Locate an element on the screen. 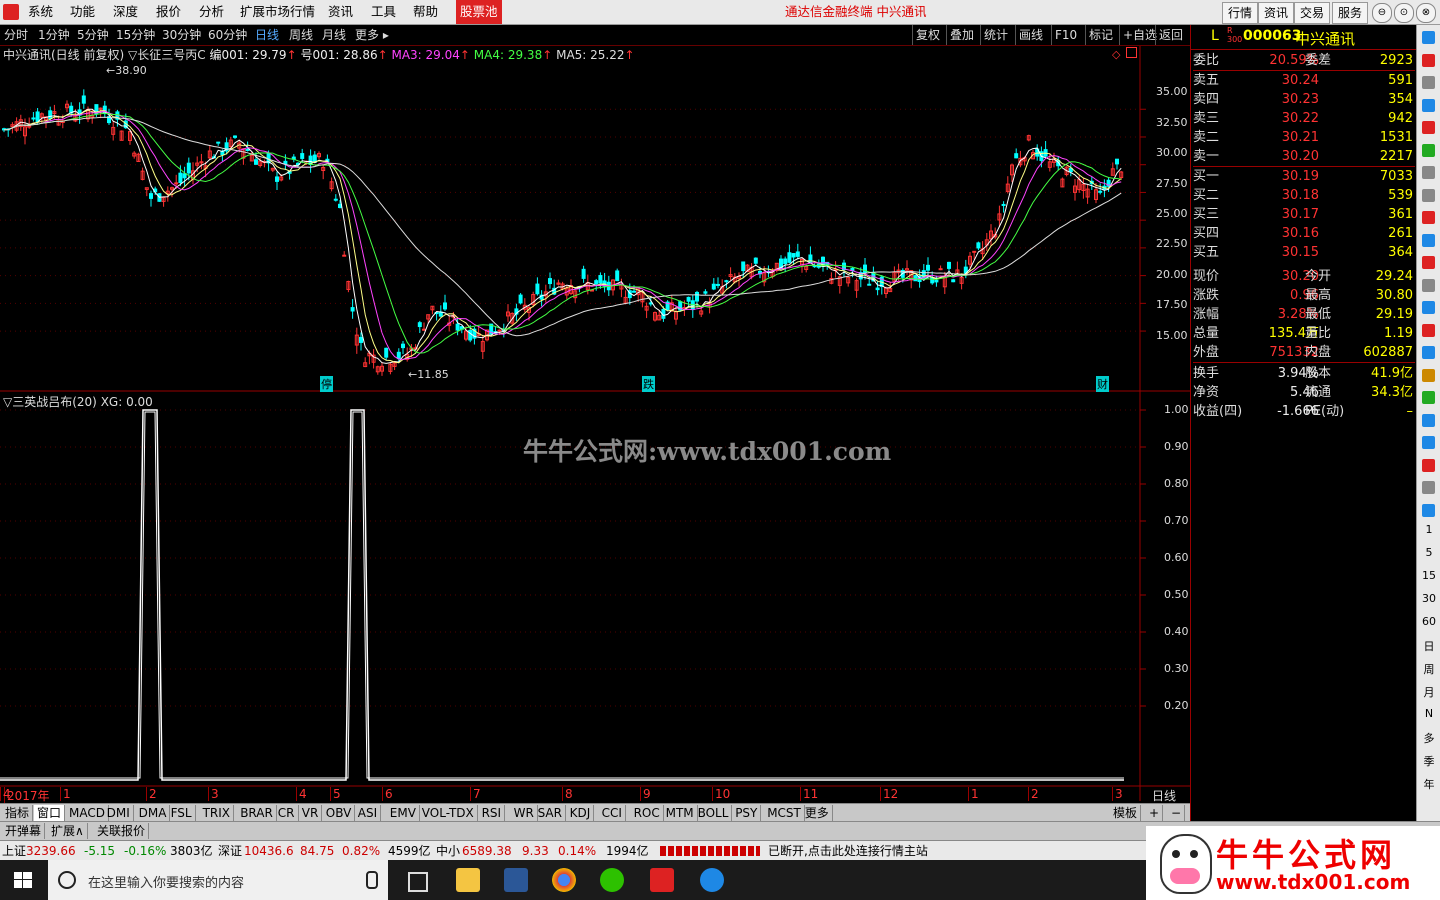 This screenshot has height=900, width=1440. indicator-tab: KDJ is located at coordinates (581, 813).